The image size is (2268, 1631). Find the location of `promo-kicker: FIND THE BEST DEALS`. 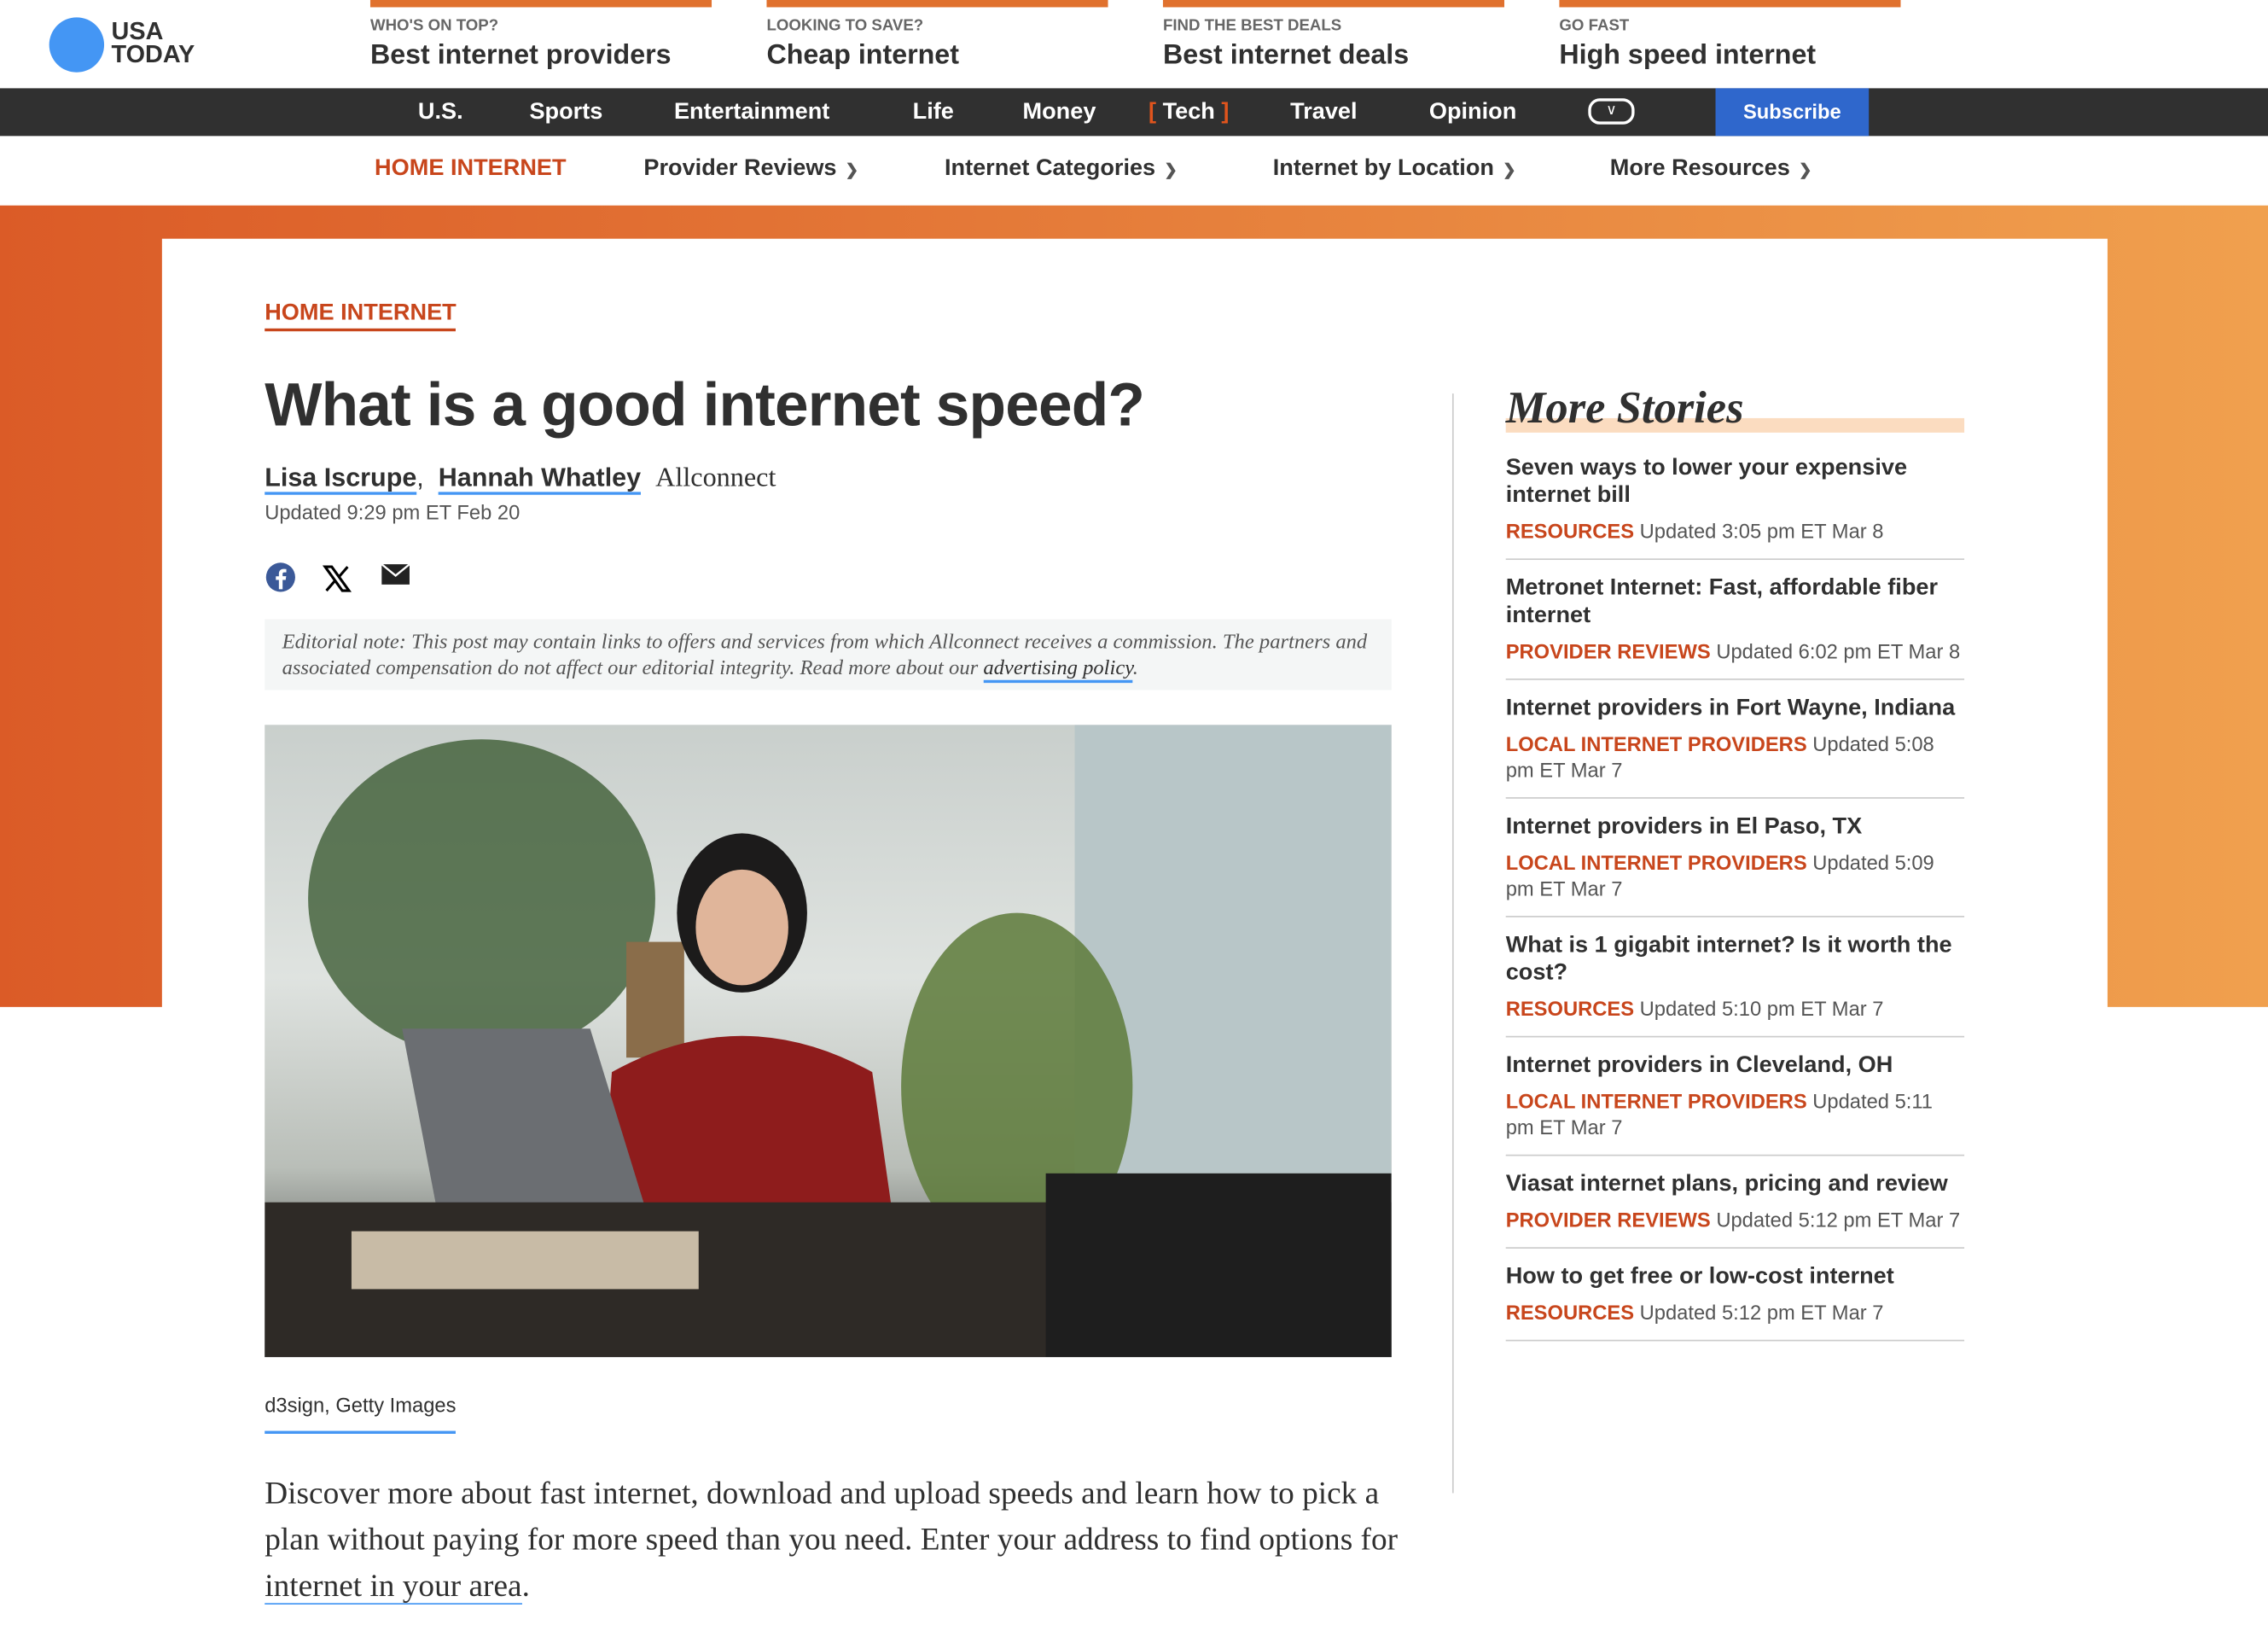

promo-kicker: FIND THE BEST DEALS is located at coordinates (1252, 26).